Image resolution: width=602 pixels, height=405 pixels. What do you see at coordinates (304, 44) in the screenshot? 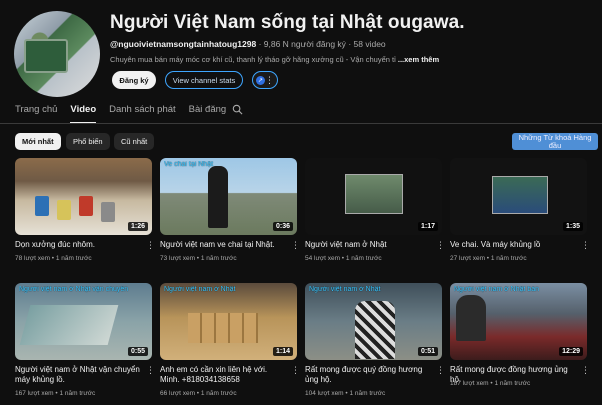
I see `subscriber-count: 9,86 N người đăng ký` at bounding box center [304, 44].